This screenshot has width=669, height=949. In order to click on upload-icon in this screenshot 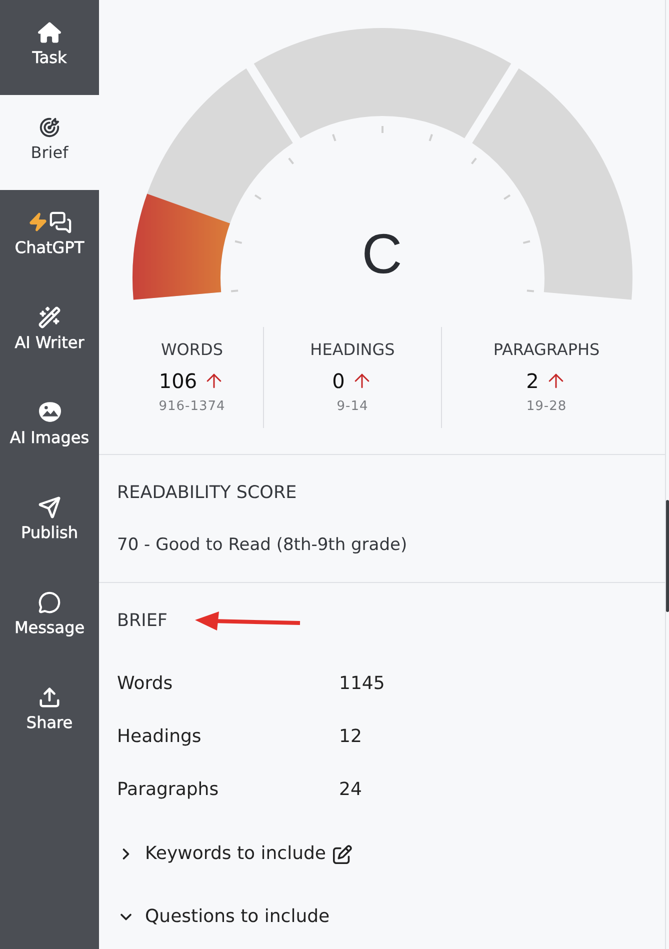, I will do `click(49, 697)`.